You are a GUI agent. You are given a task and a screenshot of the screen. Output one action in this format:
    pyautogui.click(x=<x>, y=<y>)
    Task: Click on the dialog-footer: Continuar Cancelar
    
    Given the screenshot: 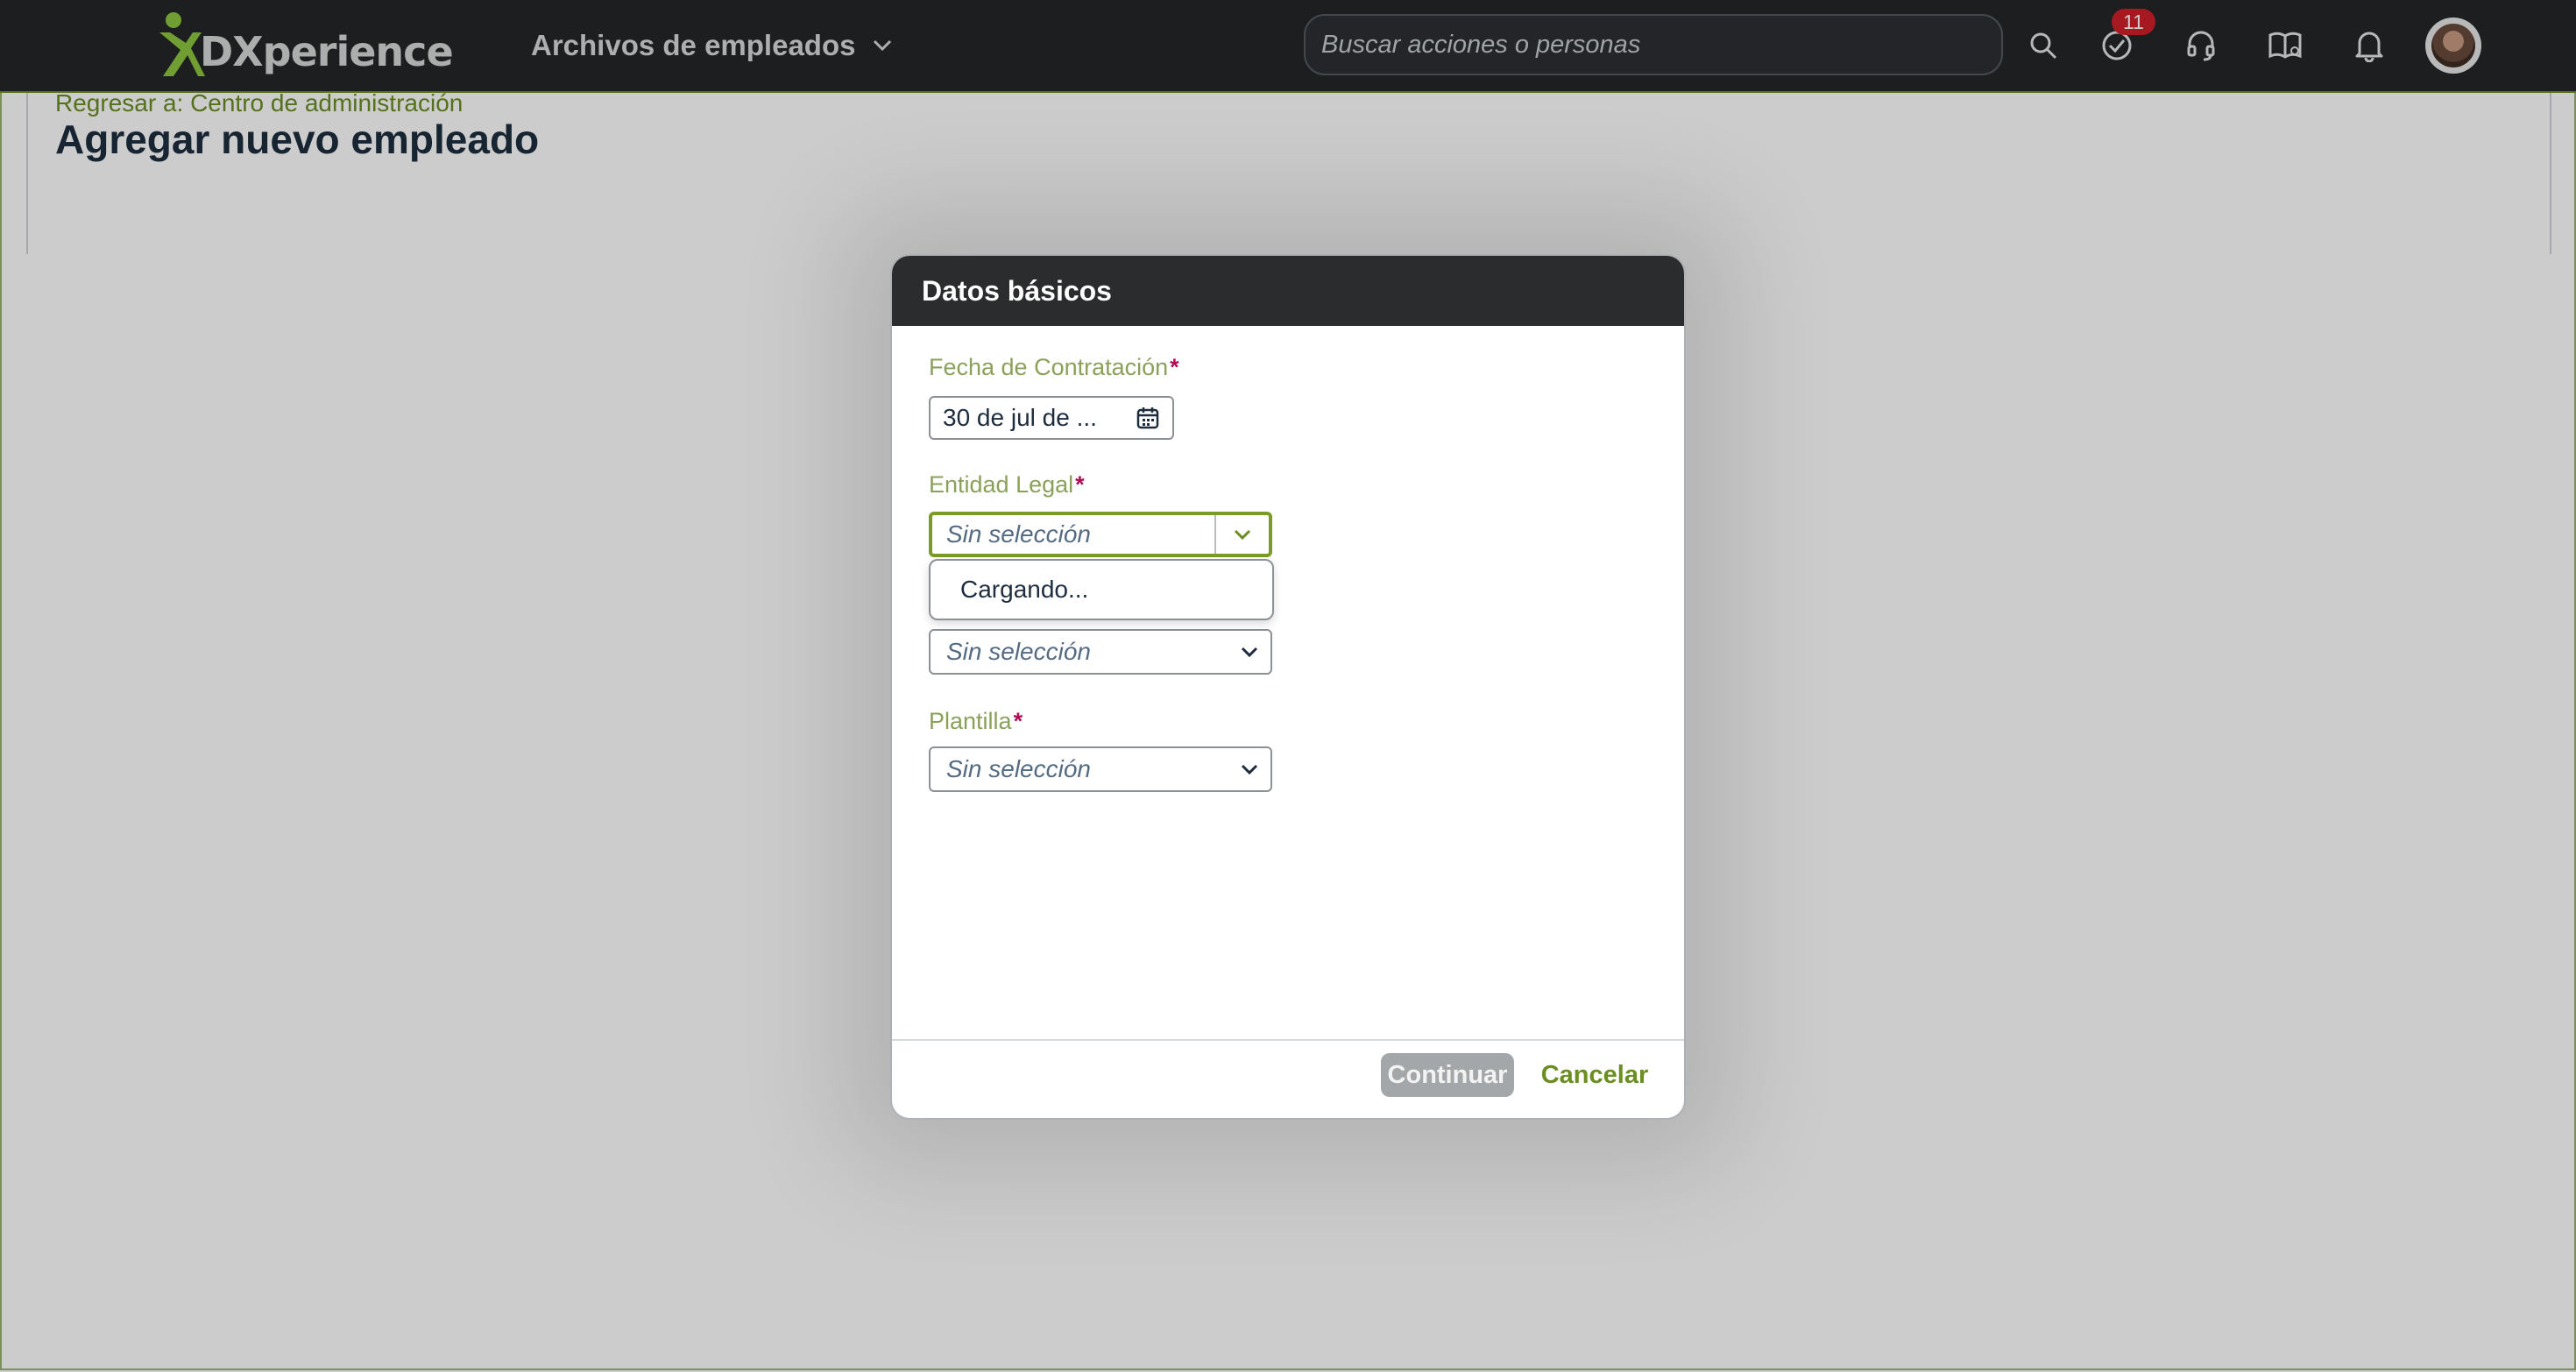 What is the action you would take?
    pyautogui.click(x=1288, y=1079)
    